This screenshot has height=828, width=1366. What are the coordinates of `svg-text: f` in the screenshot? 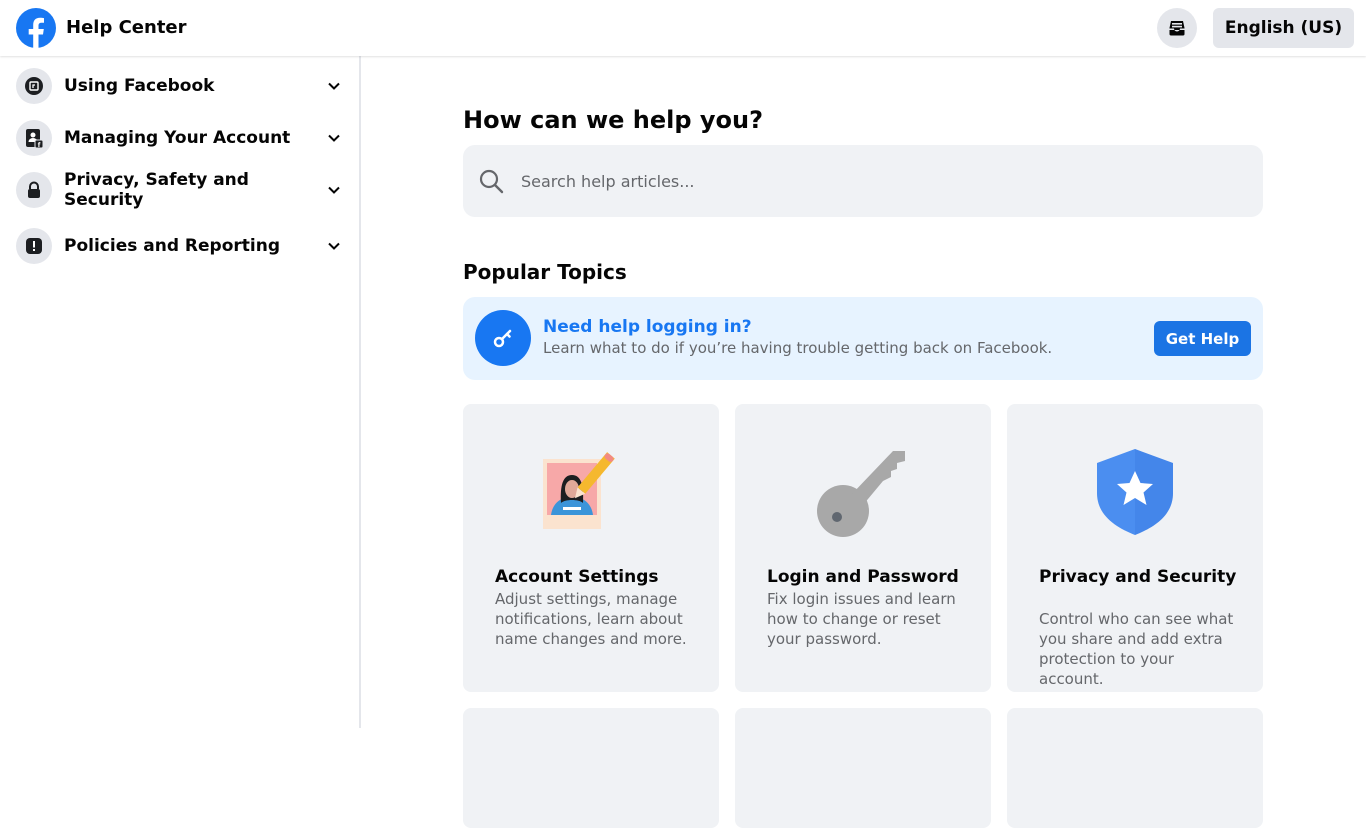 It's located at (39, 145).